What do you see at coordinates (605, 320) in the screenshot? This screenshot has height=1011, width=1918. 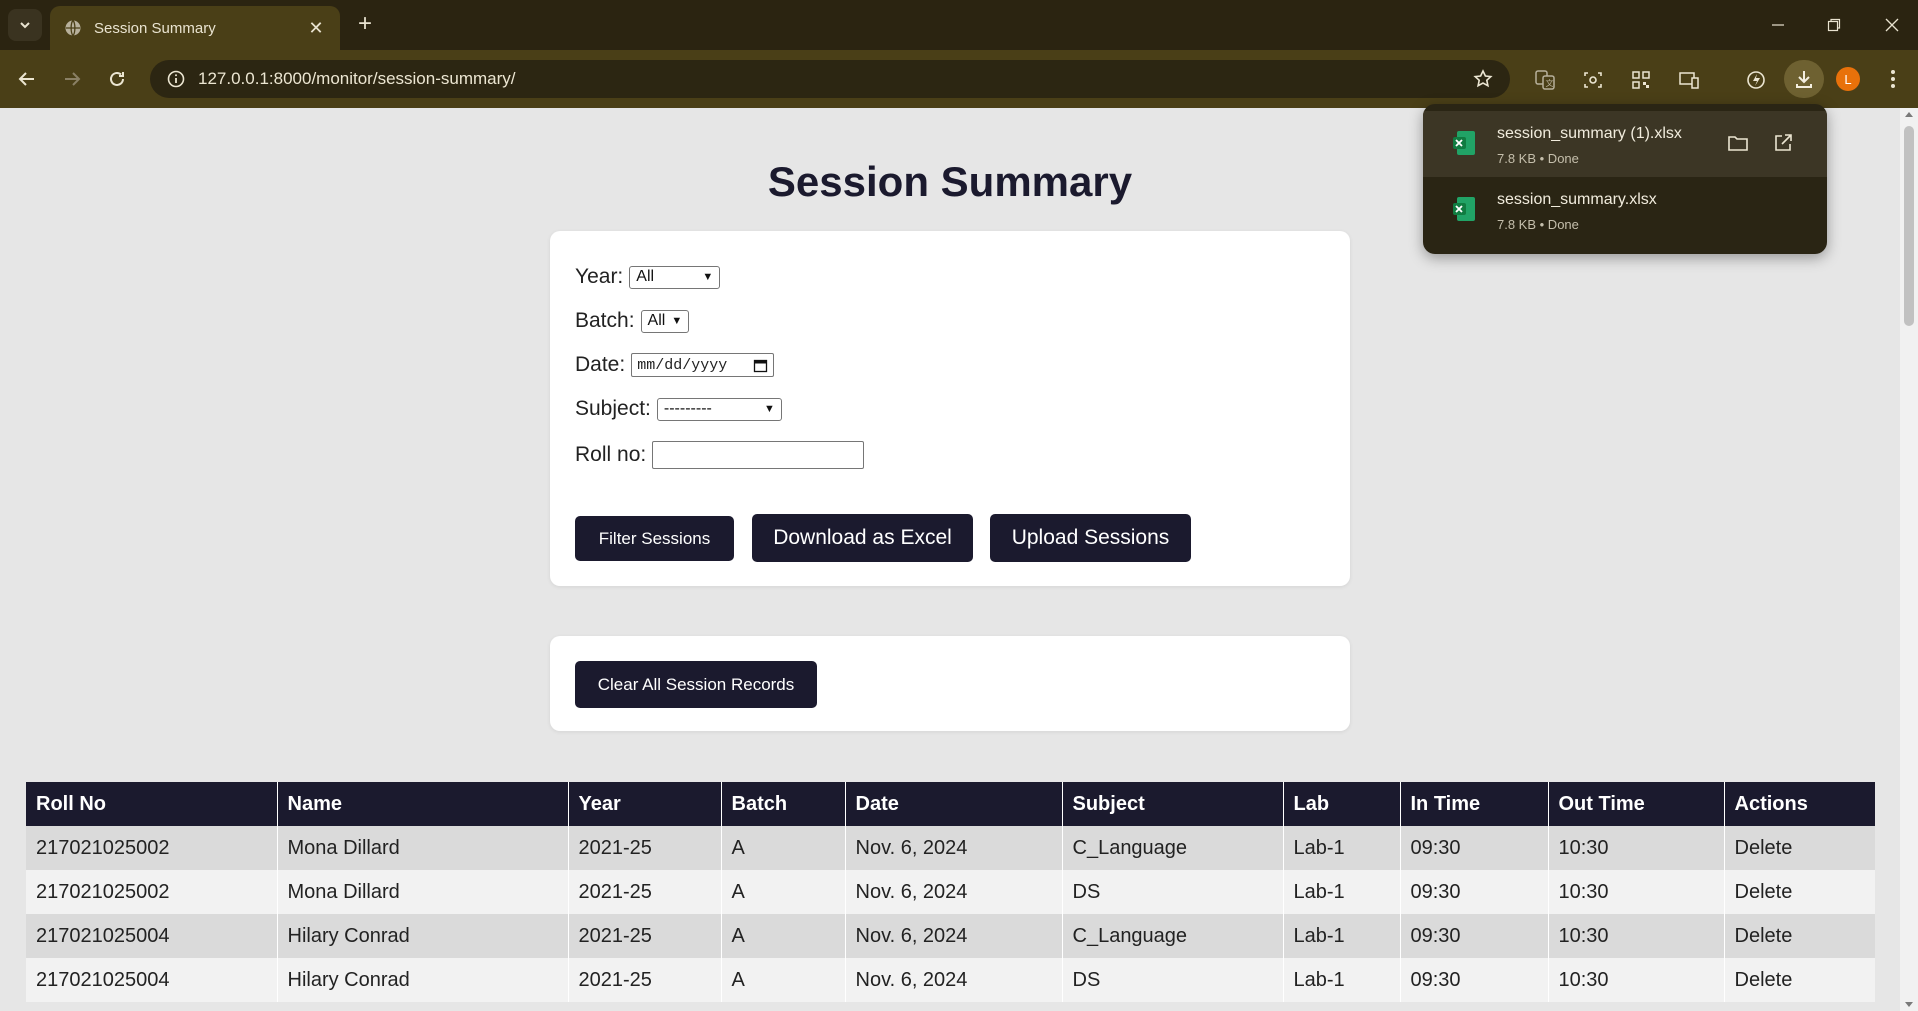 I see `batch-label: Batch:` at bounding box center [605, 320].